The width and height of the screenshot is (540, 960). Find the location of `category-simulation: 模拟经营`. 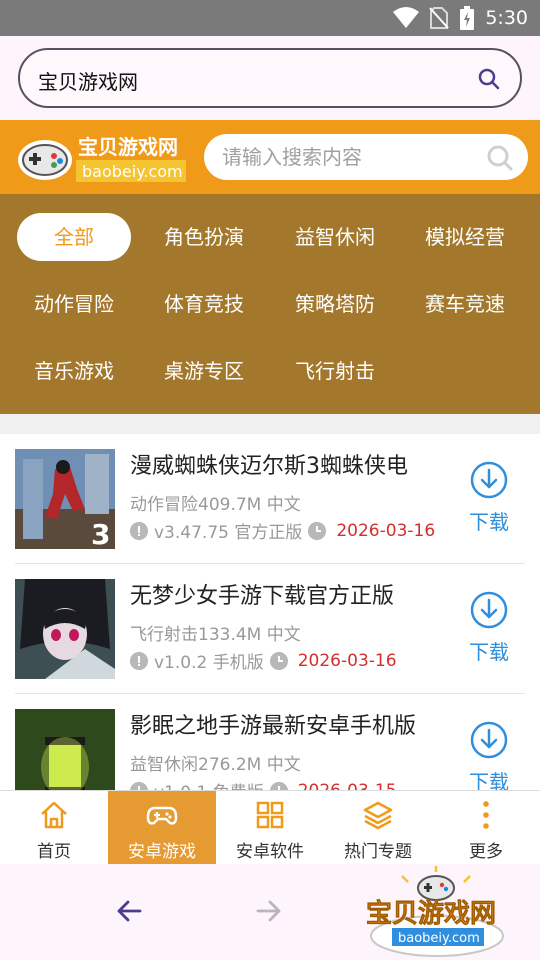

category-simulation: 模拟经营 is located at coordinates (465, 237).